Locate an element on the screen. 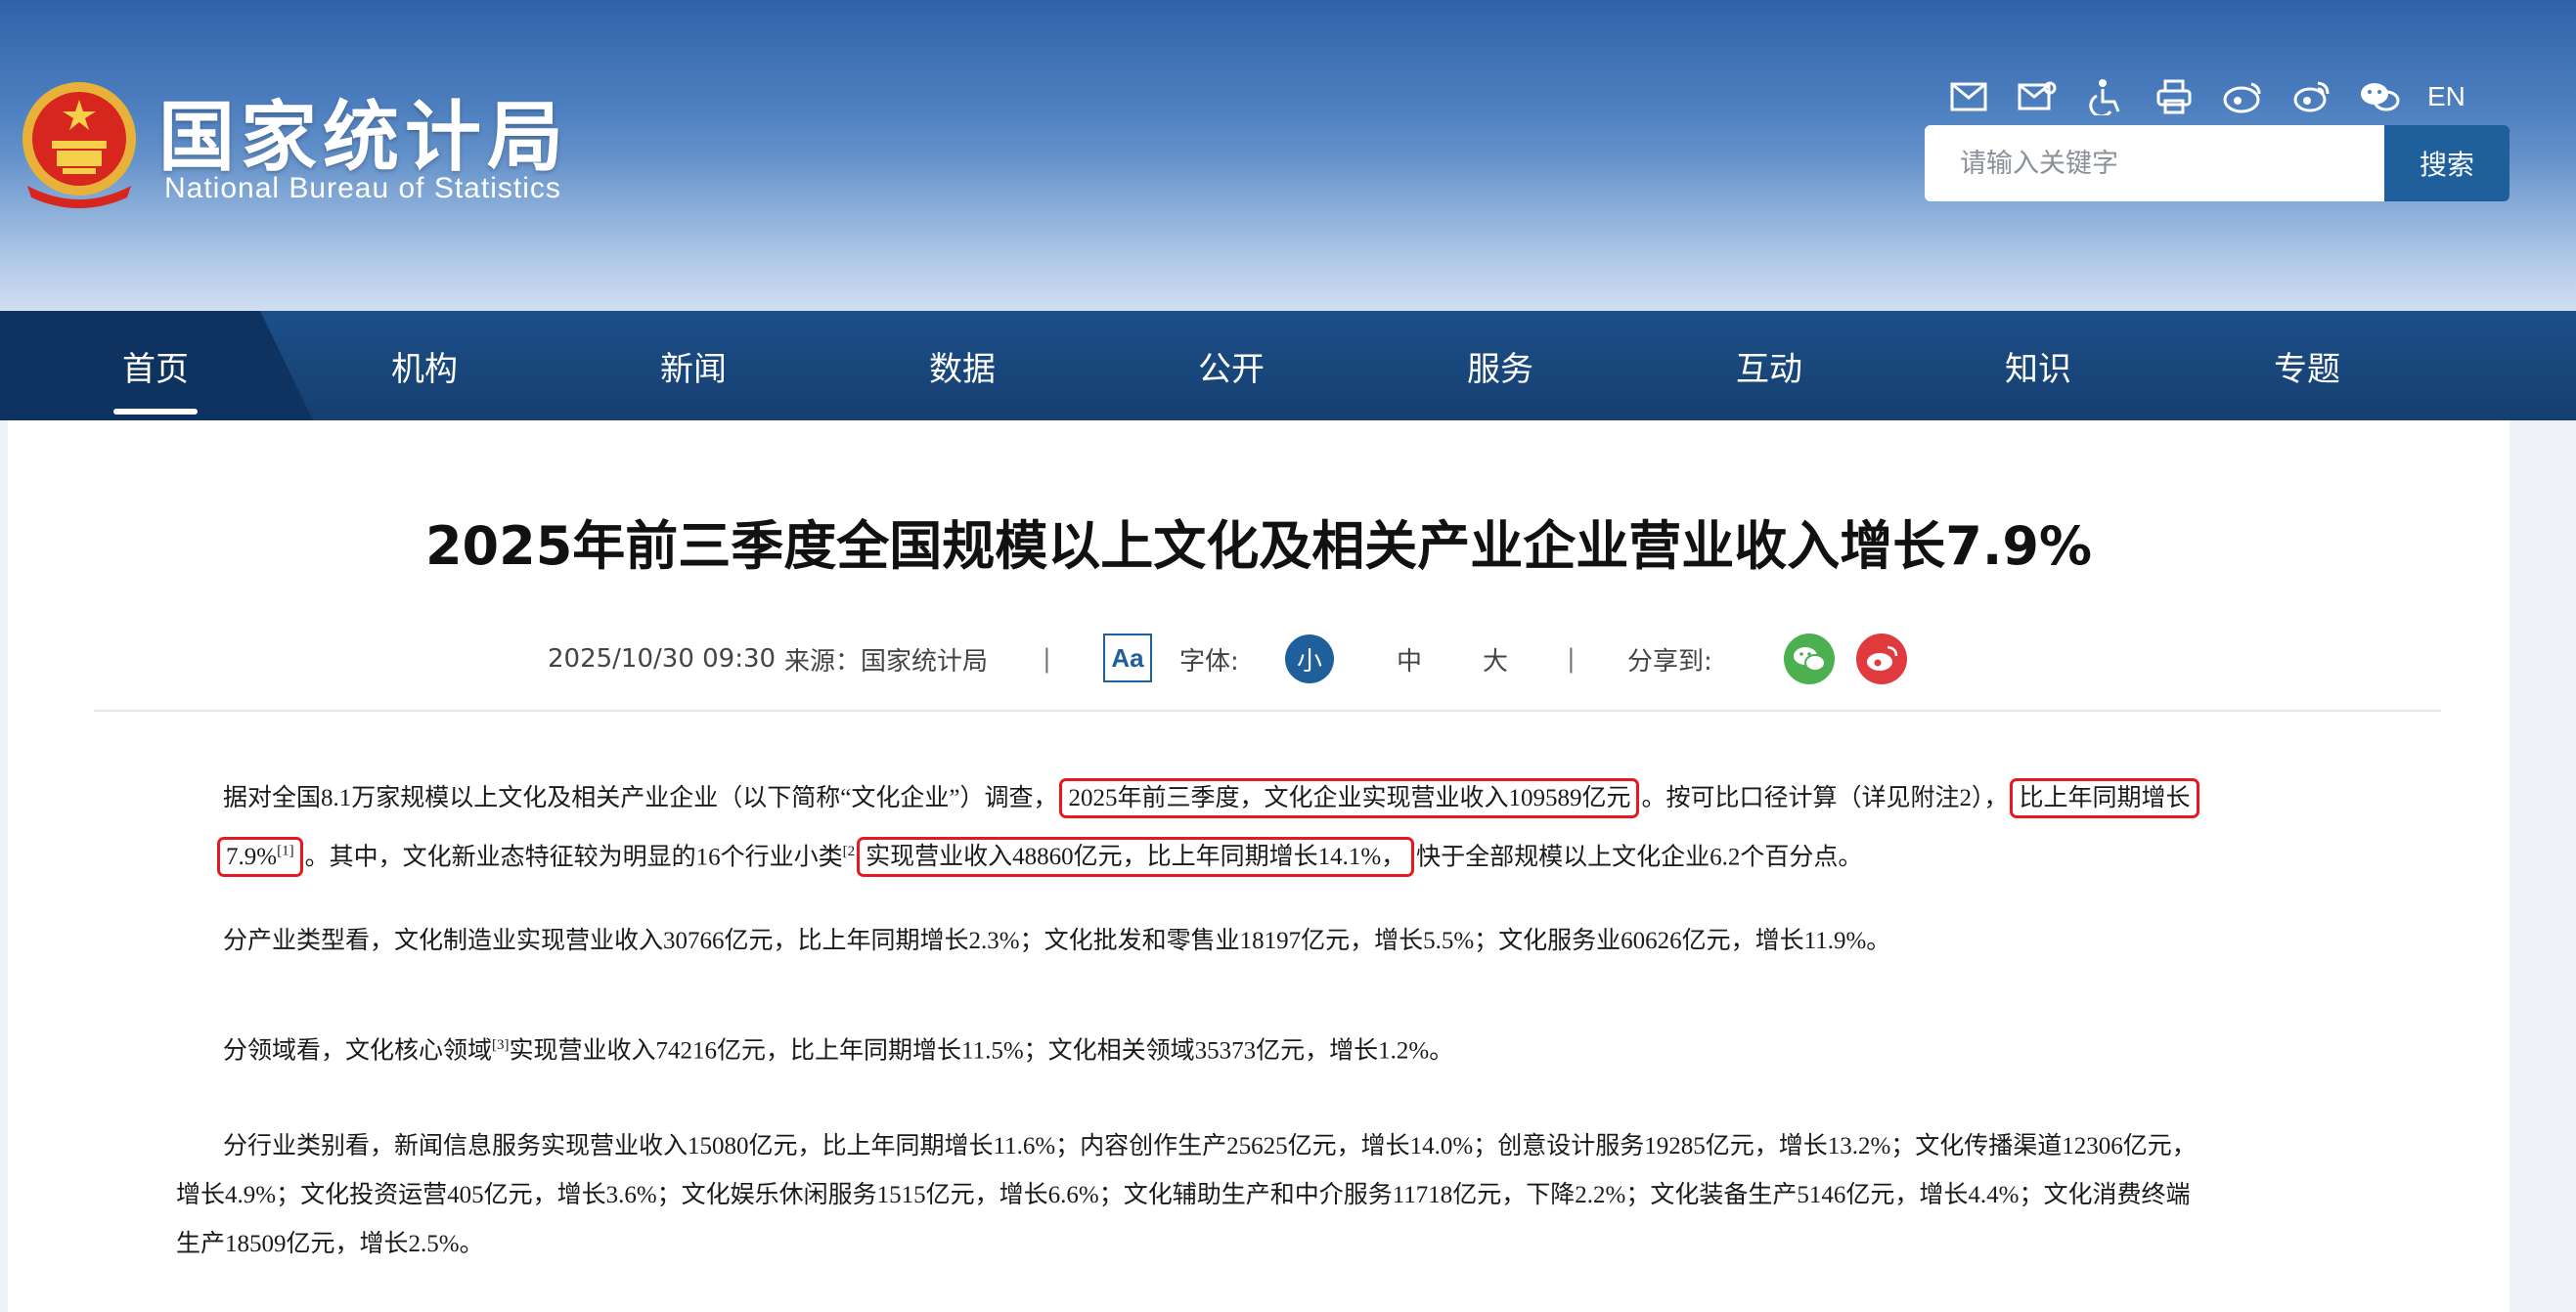  highlight-box: 2025年前三季度，文化企业实现营业收入109589亿元 is located at coordinates (1349, 798).